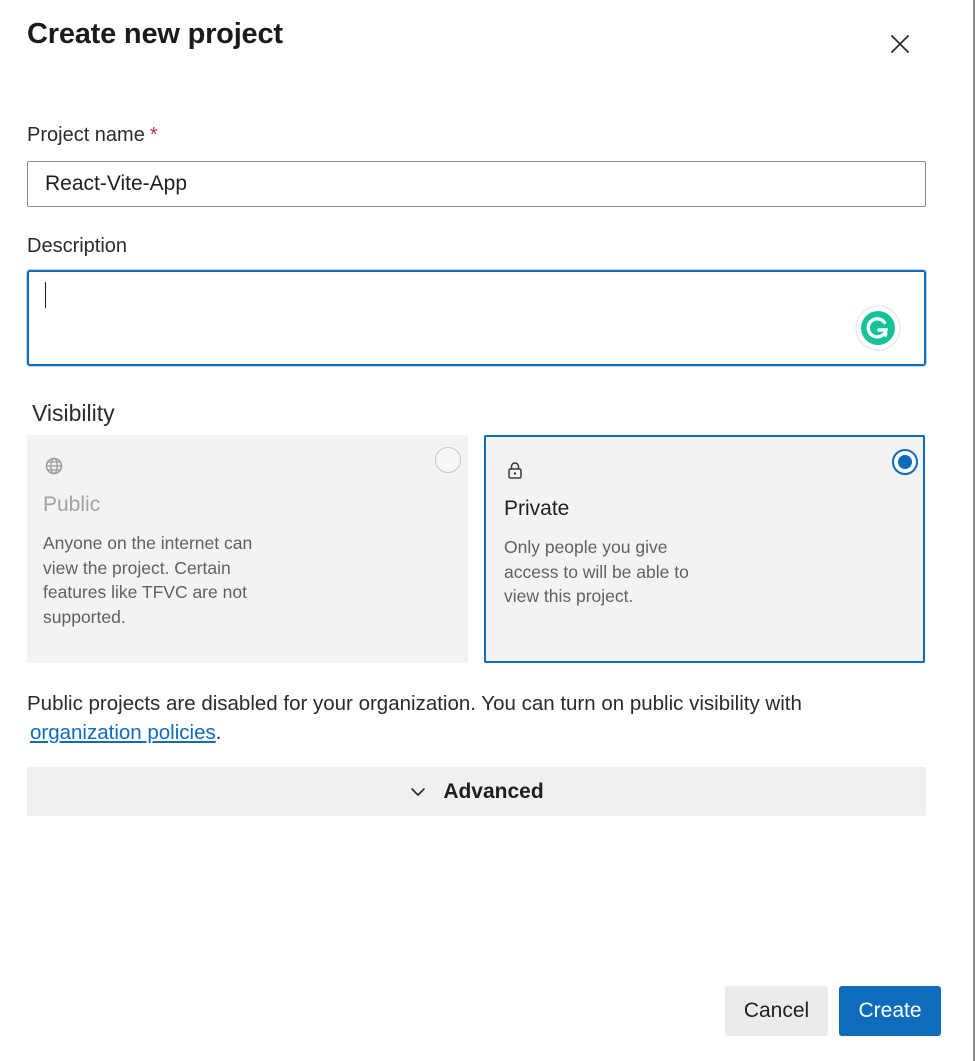 The width and height of the screenshot is (975, 1061). I want to click on description-input, so click(476, 318).